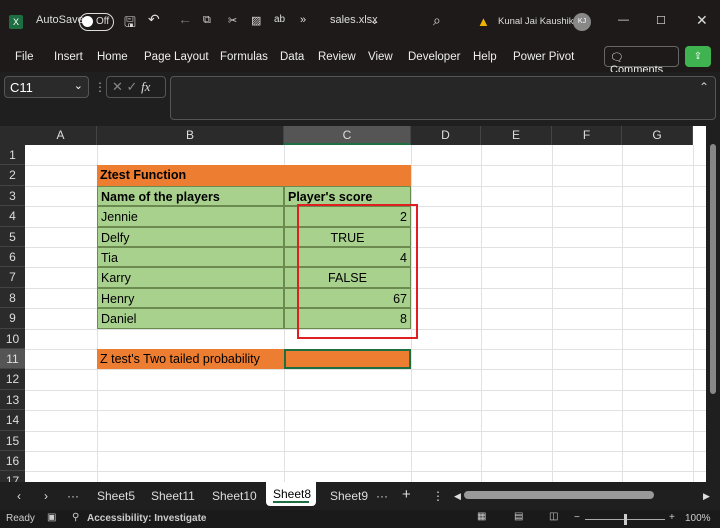 The width and height of the screenshot is (720, 528). Describe the element at coordinates (457, 496) in the screenshot. I see `scroll-left-icon: ◀` at that location.